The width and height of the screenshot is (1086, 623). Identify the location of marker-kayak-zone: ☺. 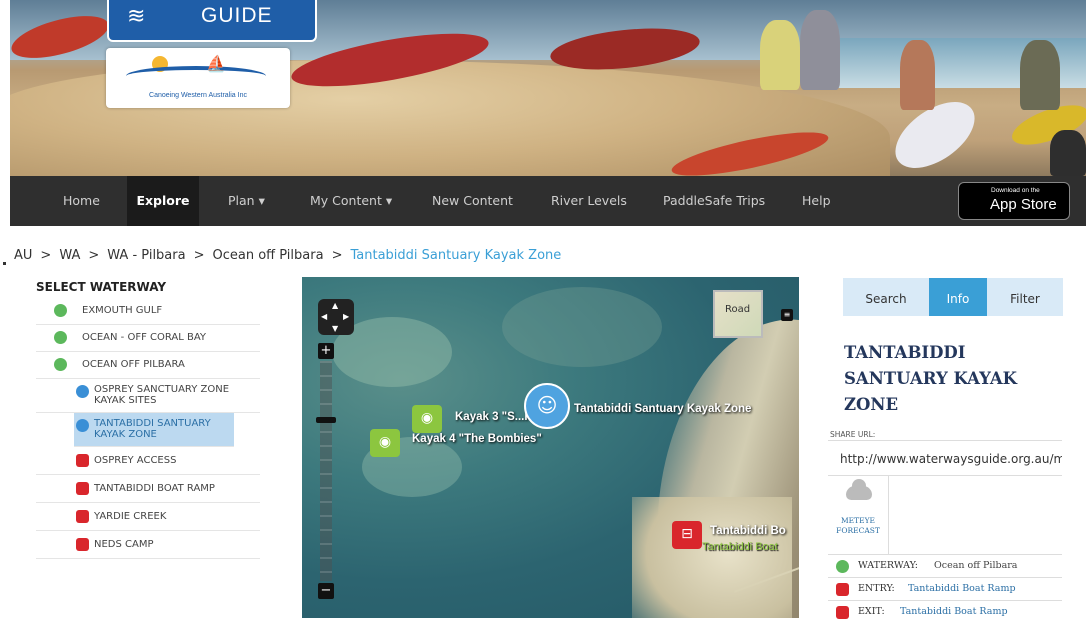
(547, 406).